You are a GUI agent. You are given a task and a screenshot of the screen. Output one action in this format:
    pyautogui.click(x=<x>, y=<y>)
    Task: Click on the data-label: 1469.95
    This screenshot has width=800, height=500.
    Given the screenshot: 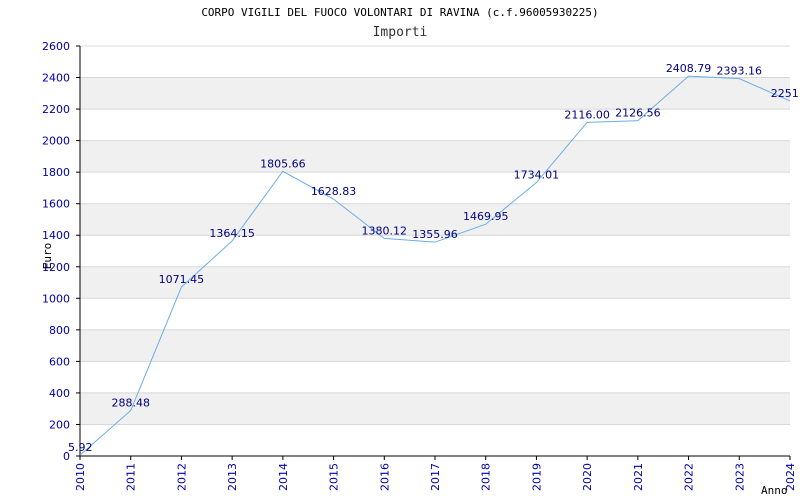 What is the action you would take?
    pyautogui.click(x=486, y=216)
    